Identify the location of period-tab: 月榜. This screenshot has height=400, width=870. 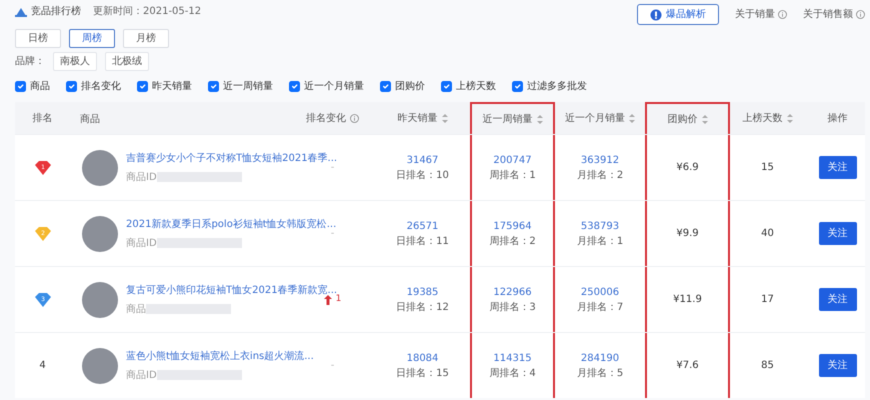
(146, 38).